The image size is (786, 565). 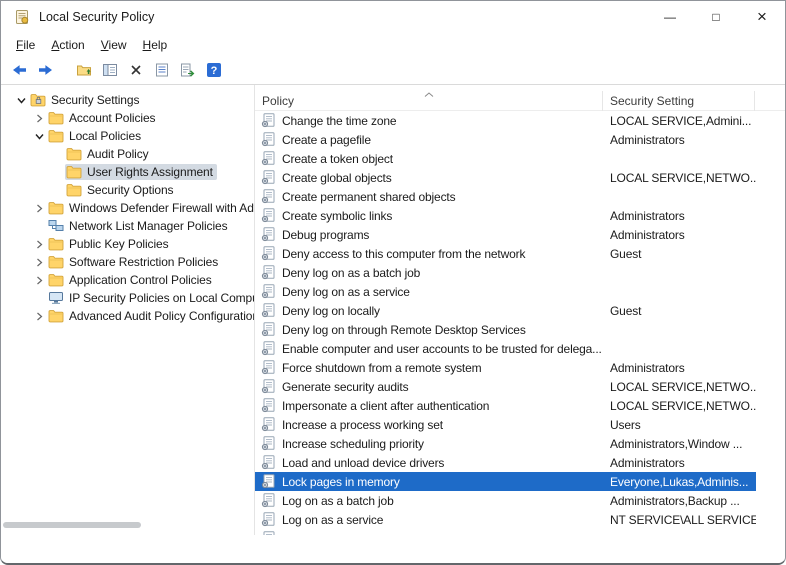 I want to click on tree-item-label: Security Options, so click(x=130, y=190).